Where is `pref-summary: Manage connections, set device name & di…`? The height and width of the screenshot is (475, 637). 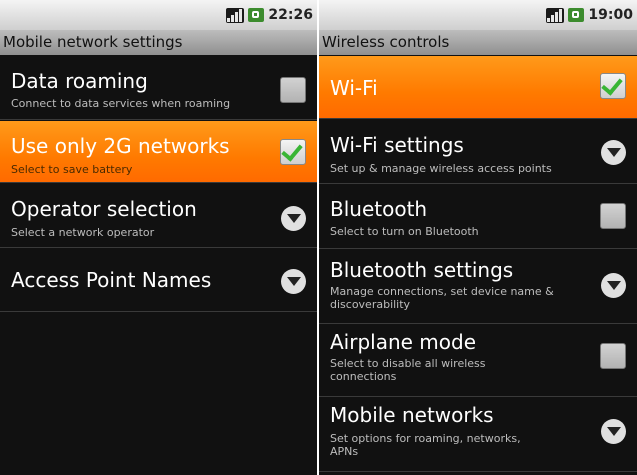
pref-summary: Manage connections, set device name & di… is located at coordinates (442, 298).